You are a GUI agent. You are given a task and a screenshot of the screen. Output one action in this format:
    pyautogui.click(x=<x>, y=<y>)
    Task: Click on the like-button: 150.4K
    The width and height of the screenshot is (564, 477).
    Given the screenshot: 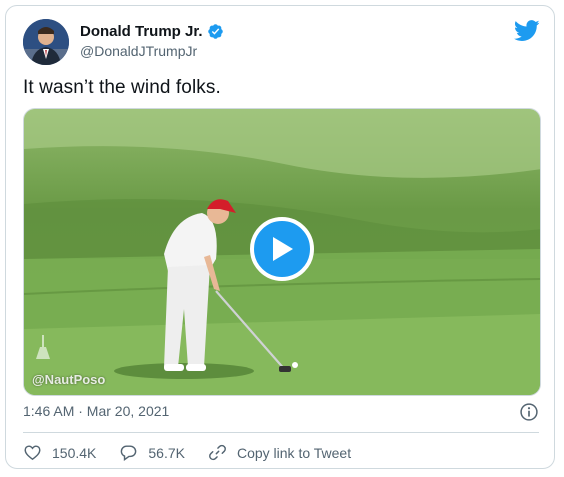 What is the action you would take?
    pyautogui.click(x=59, y=452)
    